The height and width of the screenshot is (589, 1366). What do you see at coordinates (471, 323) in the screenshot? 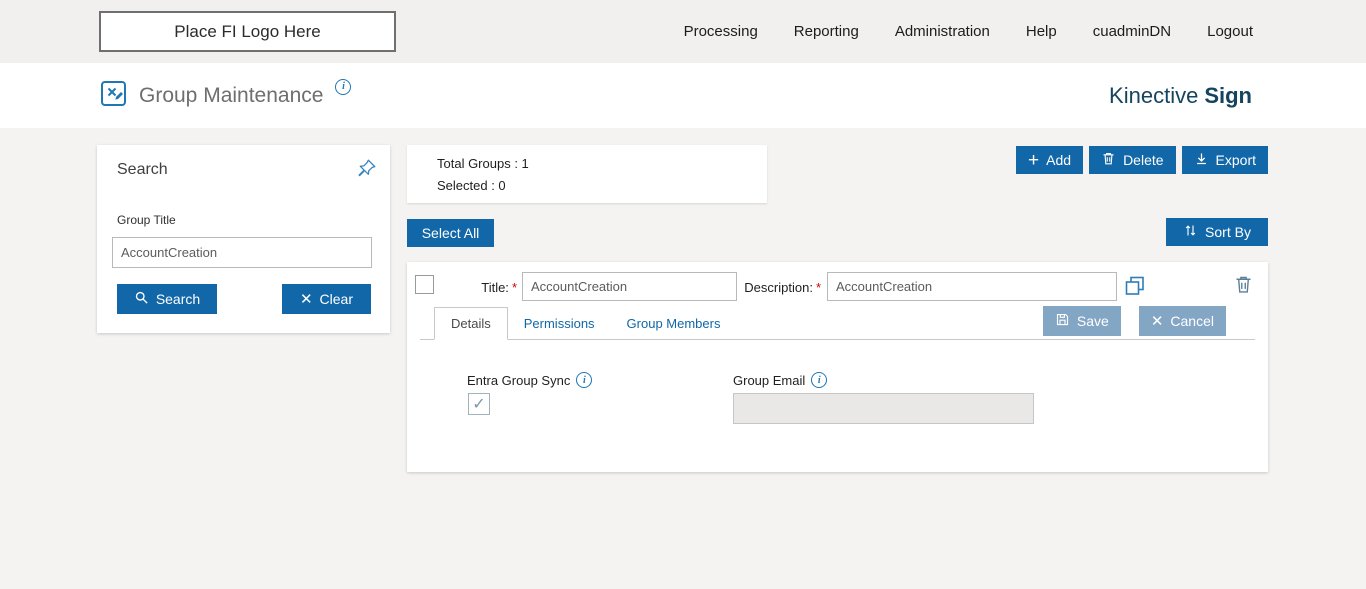
I see `tab-details: Details` at bounding box center [471, 323].